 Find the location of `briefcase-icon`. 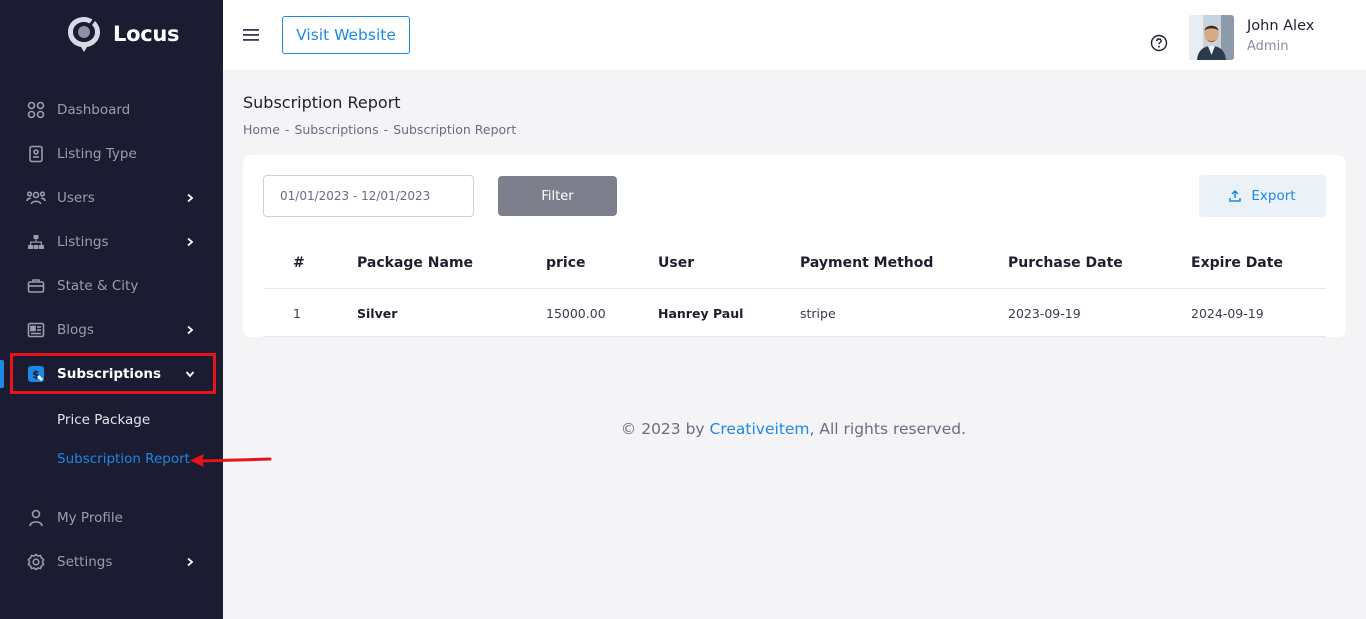

briefcase-icon is located at coordinates (36, 286).